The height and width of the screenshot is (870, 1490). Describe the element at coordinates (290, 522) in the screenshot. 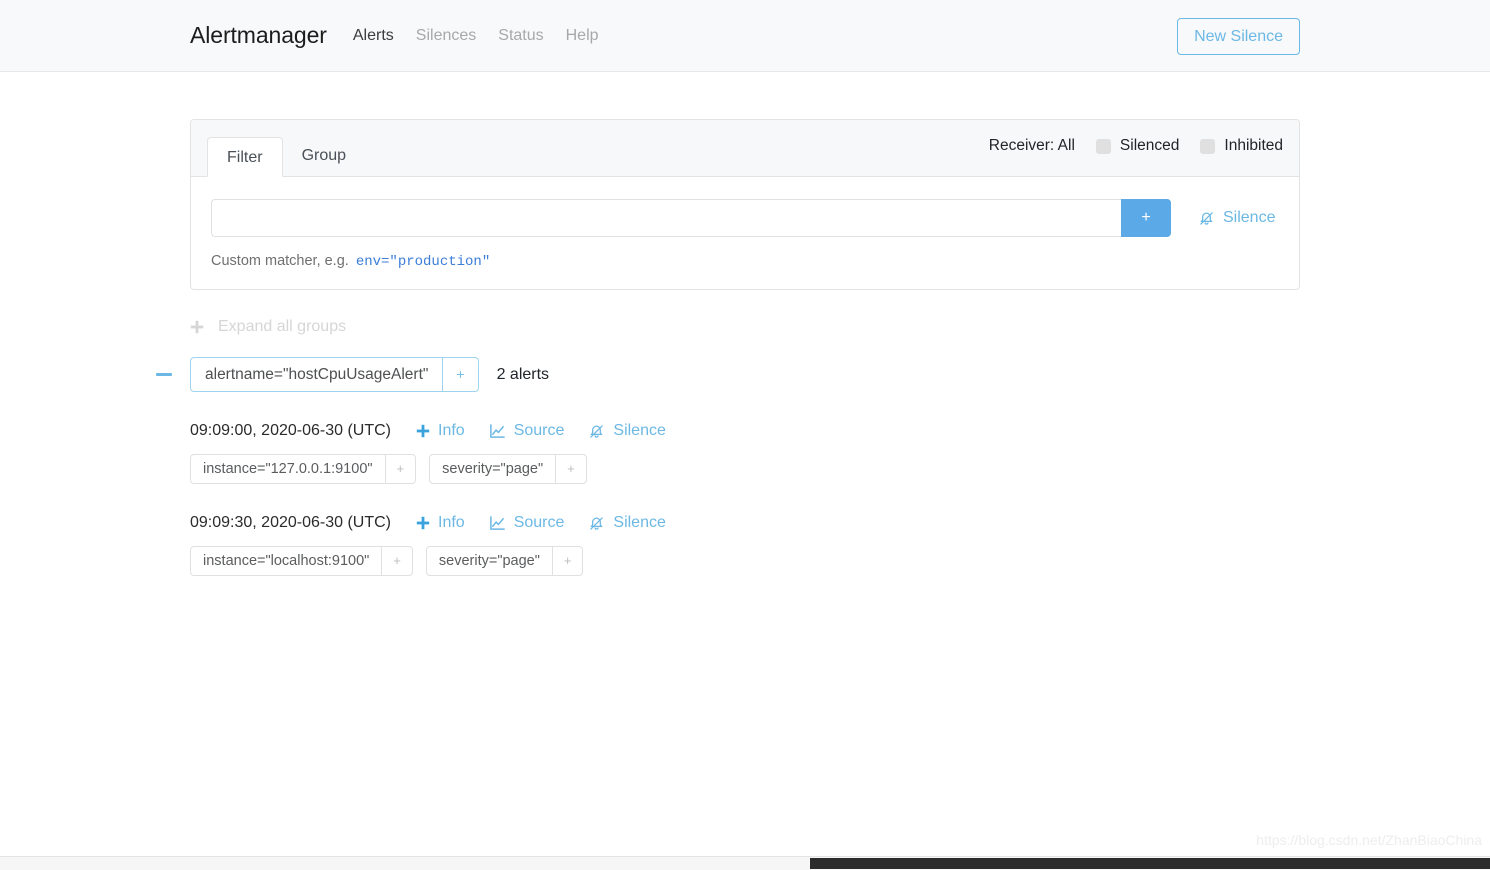

I see `alert-timestamp: 09:09:30, 2020-06-30 (UTC)` at that location.